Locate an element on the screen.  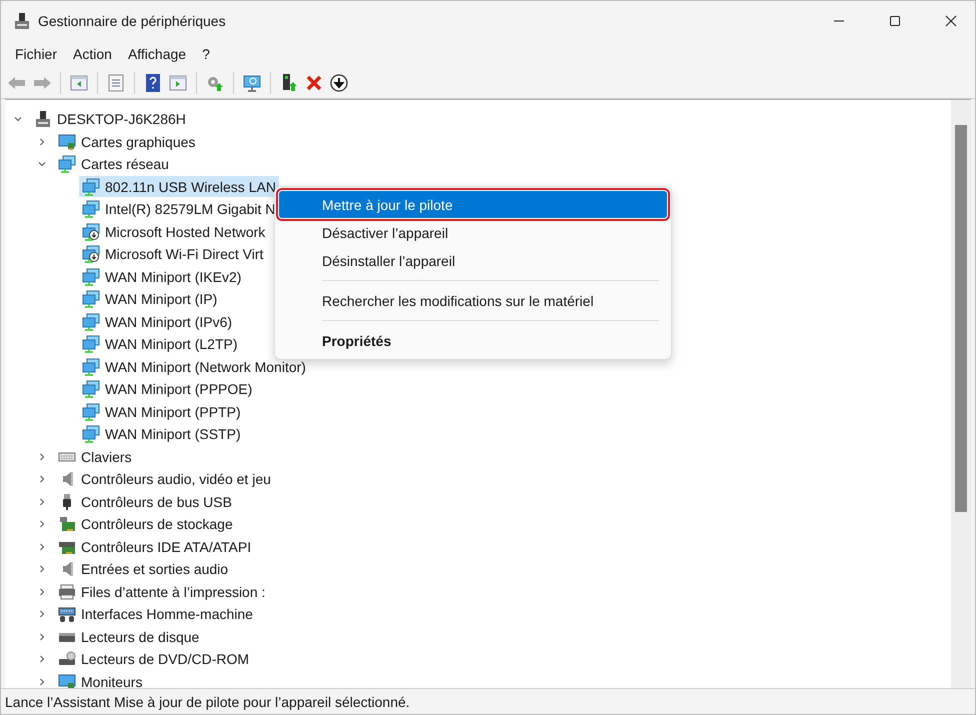
tree-item: Files d’attente à l’impression : is located at coordinates (161, 591).